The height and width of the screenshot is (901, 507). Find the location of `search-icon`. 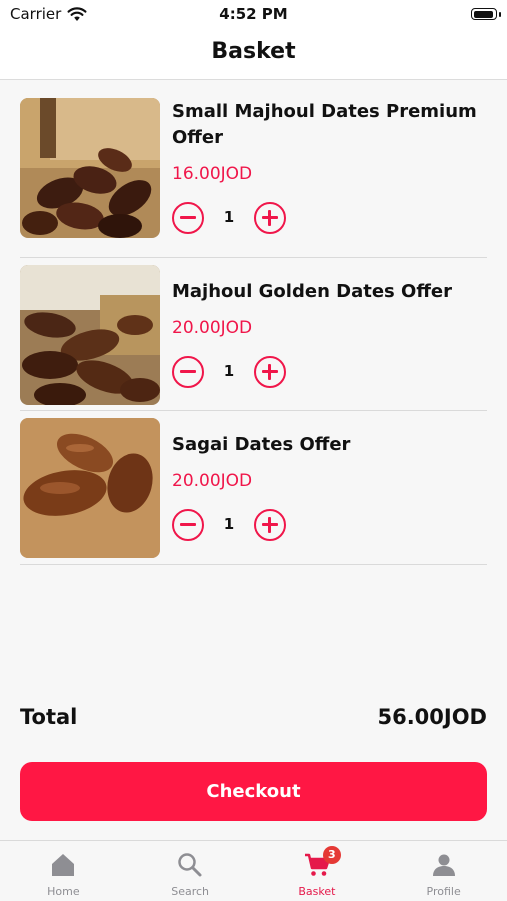

search-icon is located at coordinates (190, 865).